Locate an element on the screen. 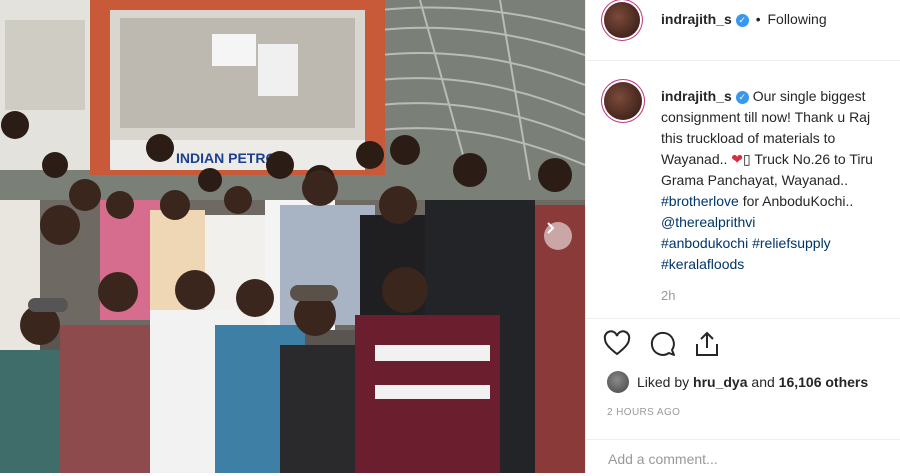  likes-middle: and is located at coordinates (763, 382).